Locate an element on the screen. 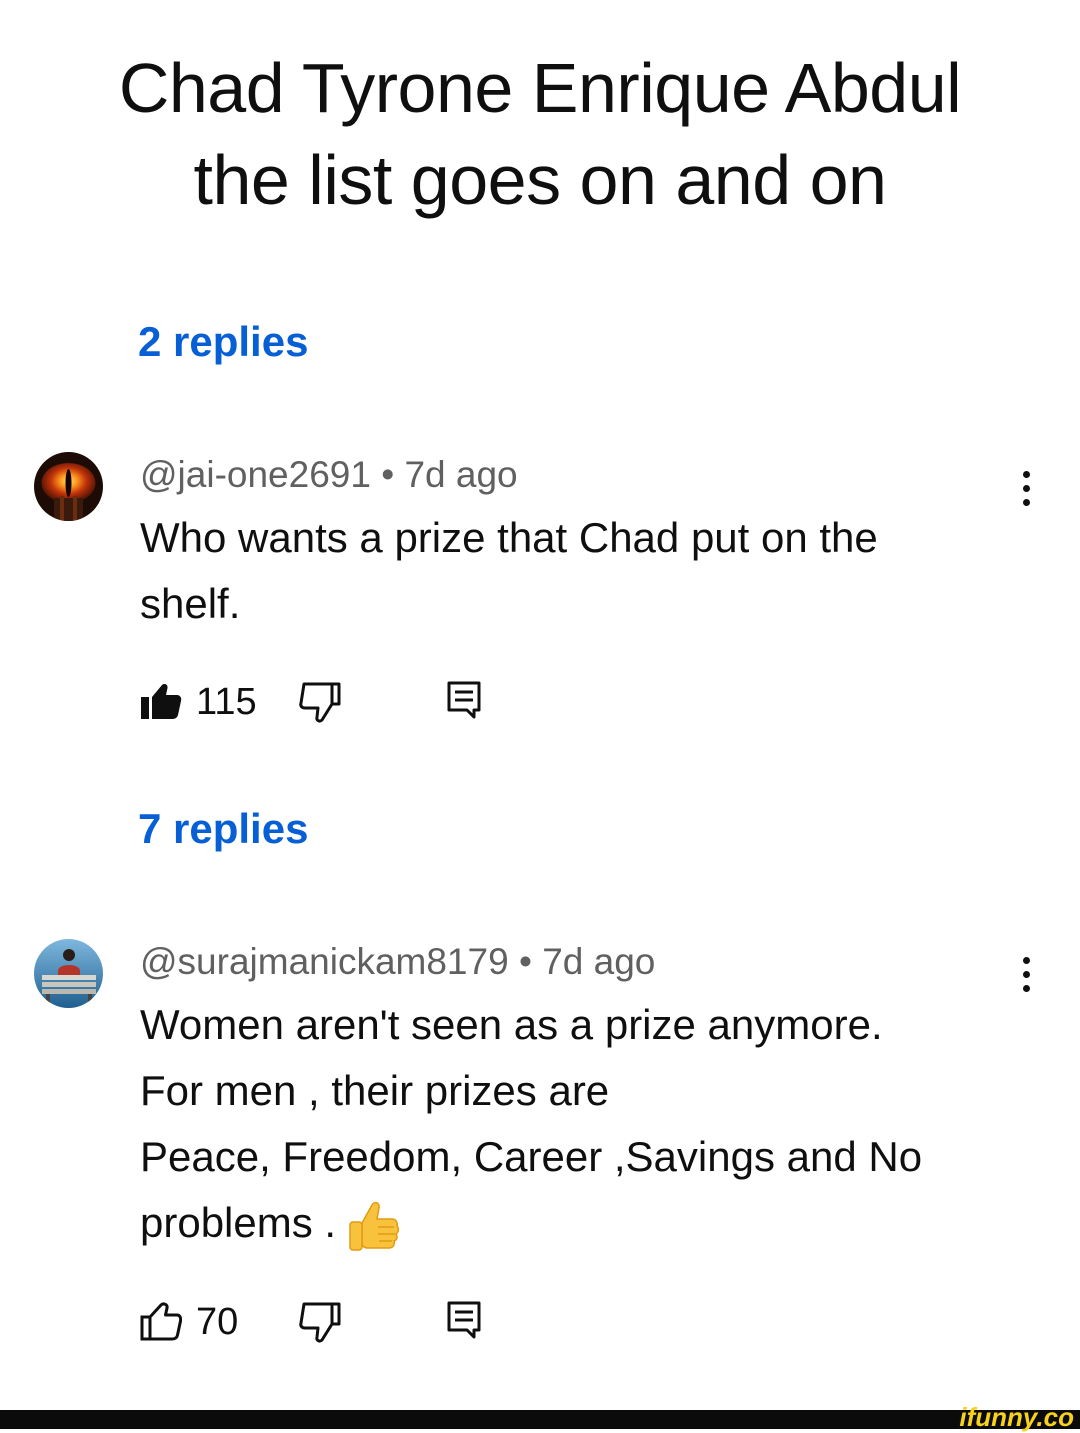  comment-actions: 115 is located at coordinates (320, 702).